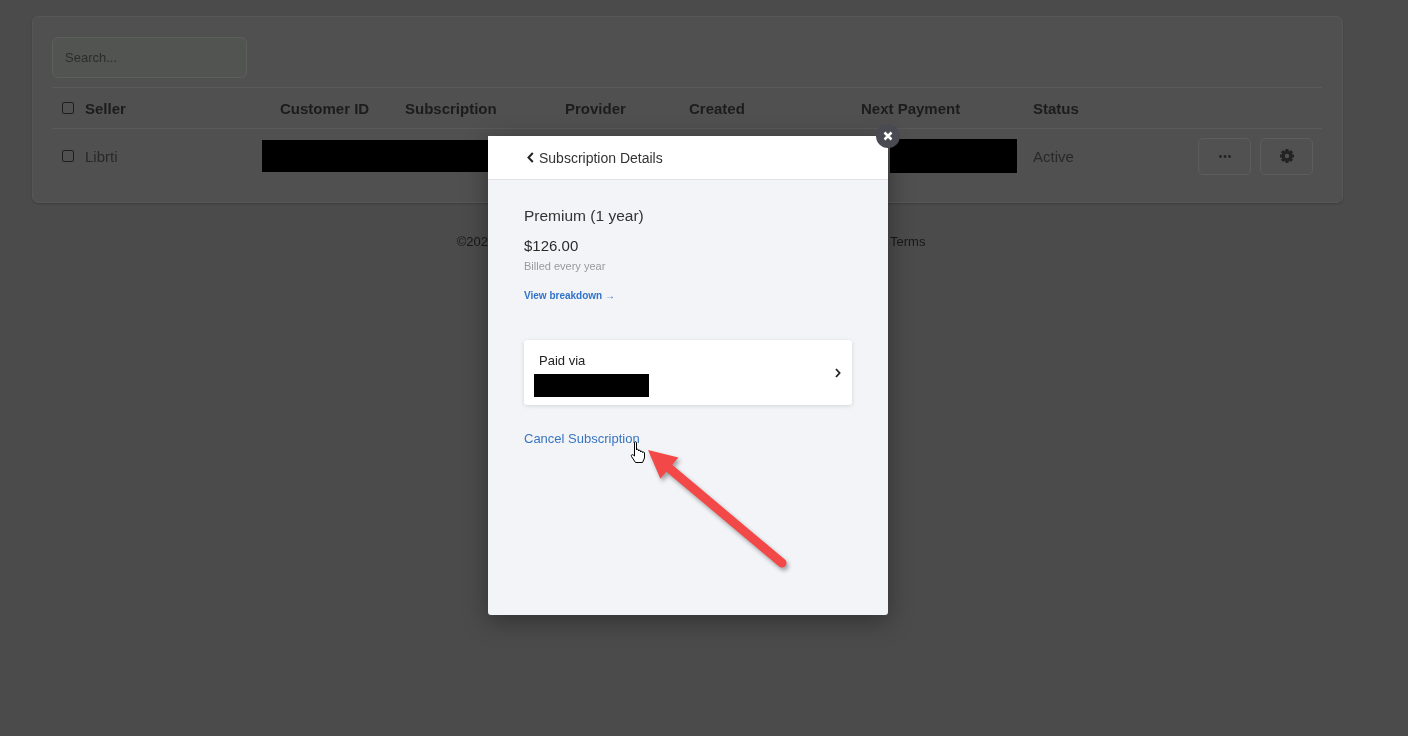 Image resolution: width=1408 pixels, height=736 pixels. I want to click on more-button, so click(1224, 156).